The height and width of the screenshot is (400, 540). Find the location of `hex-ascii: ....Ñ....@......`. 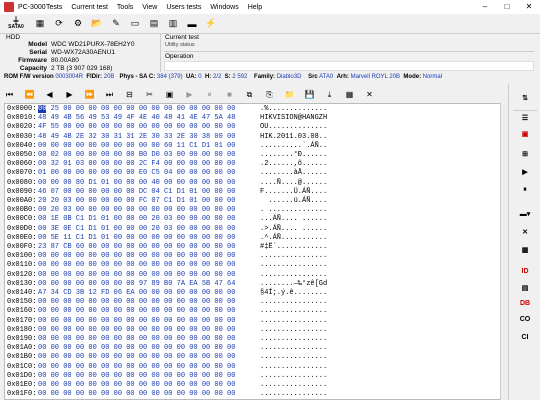

hex-ascii: ....Ñ....@...... is located at coordinates (293, 183).